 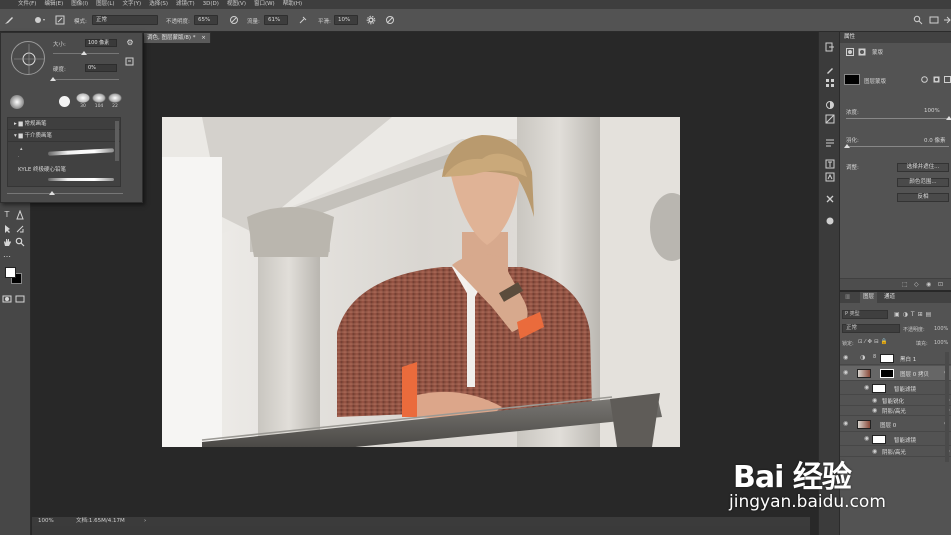 I want to click on custom-shape-icon, so click(x=20, y=229).